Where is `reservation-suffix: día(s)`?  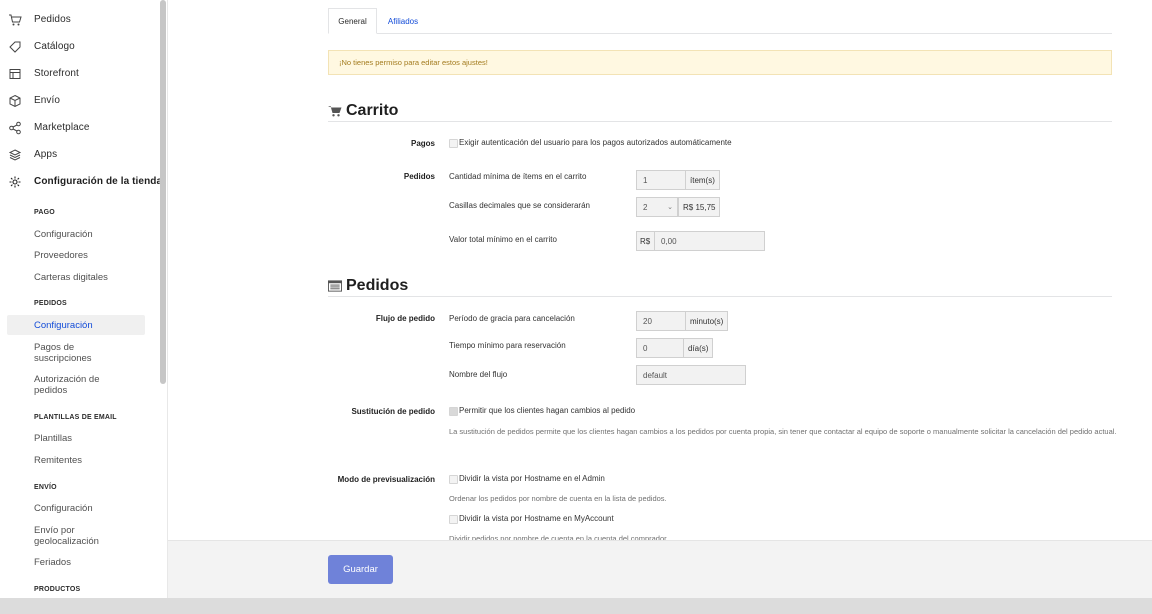
reservation-suffix: día(s) is located at coordinates (699, 348).